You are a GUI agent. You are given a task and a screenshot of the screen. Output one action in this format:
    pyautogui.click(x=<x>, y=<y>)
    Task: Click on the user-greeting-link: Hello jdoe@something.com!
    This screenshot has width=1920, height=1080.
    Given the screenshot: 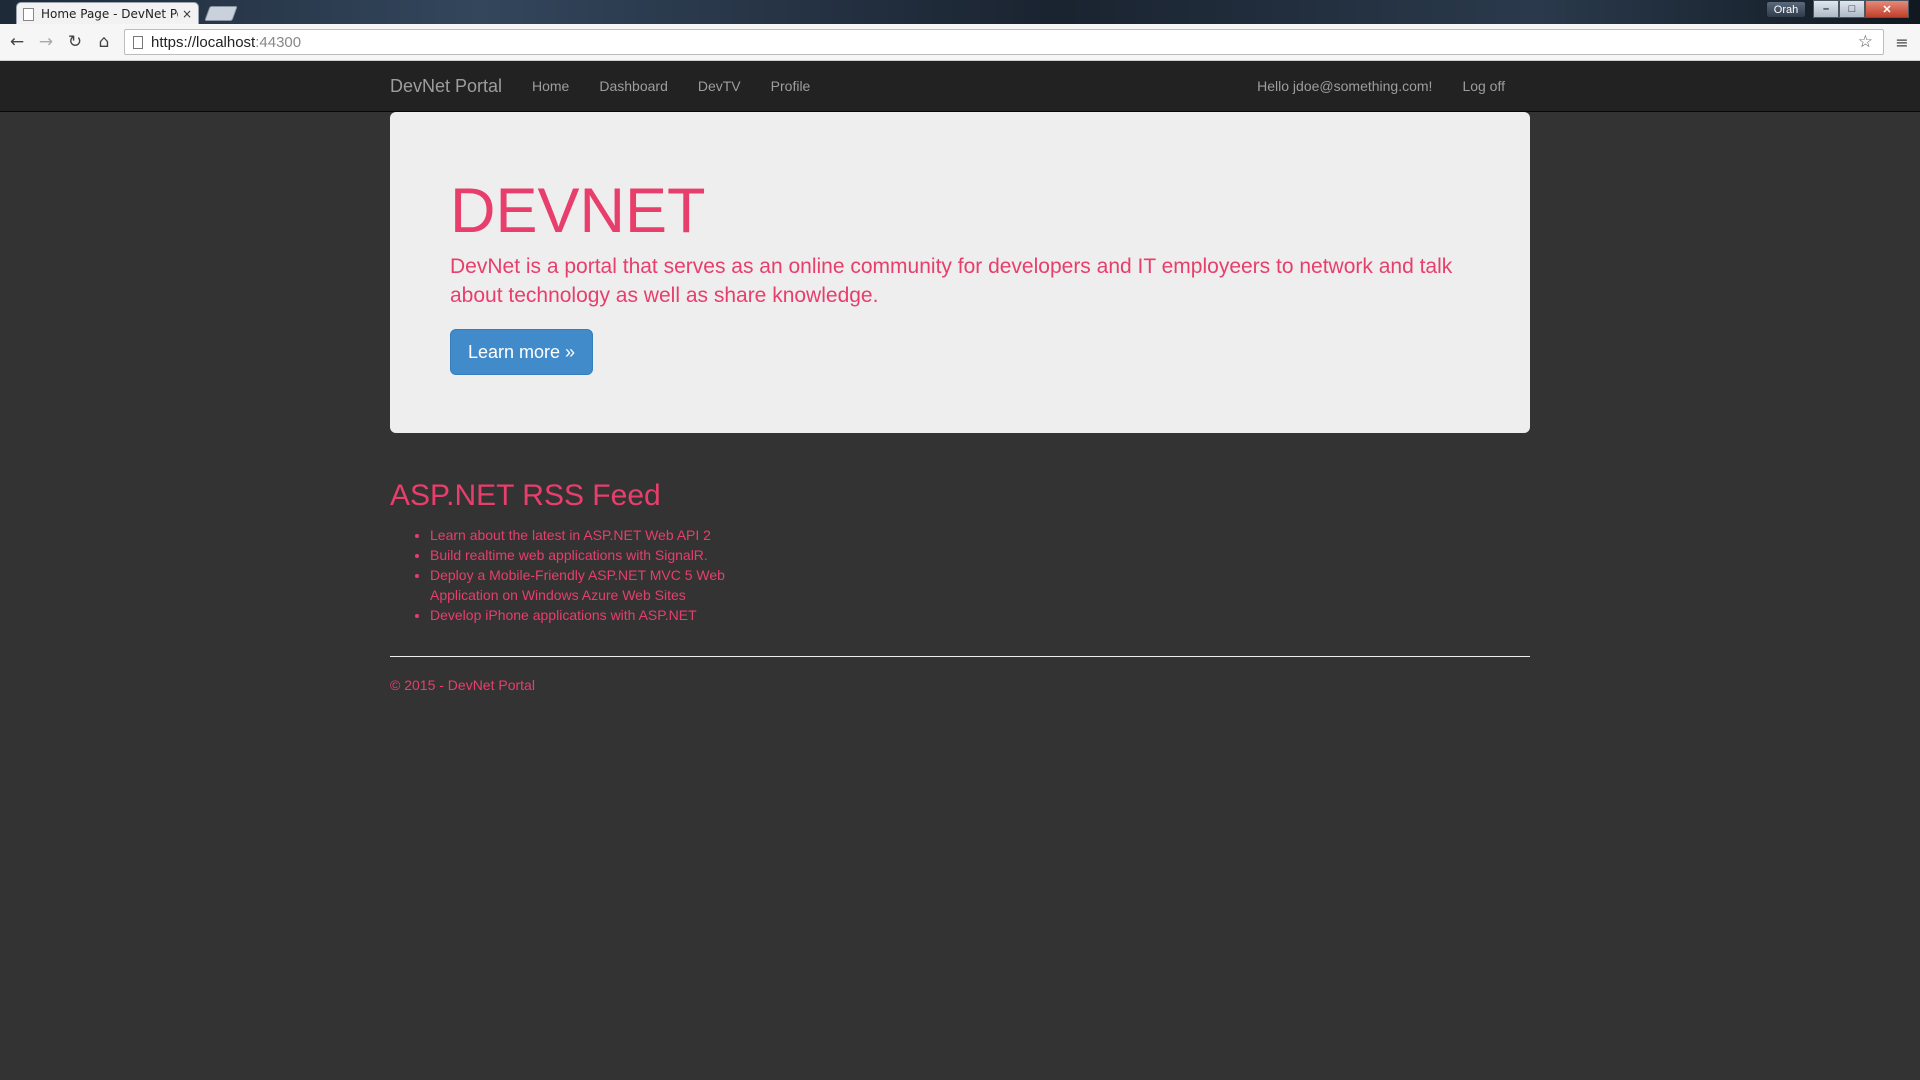 What is the action you would take?
    pyautogui.click(x=1344, y=86)
    